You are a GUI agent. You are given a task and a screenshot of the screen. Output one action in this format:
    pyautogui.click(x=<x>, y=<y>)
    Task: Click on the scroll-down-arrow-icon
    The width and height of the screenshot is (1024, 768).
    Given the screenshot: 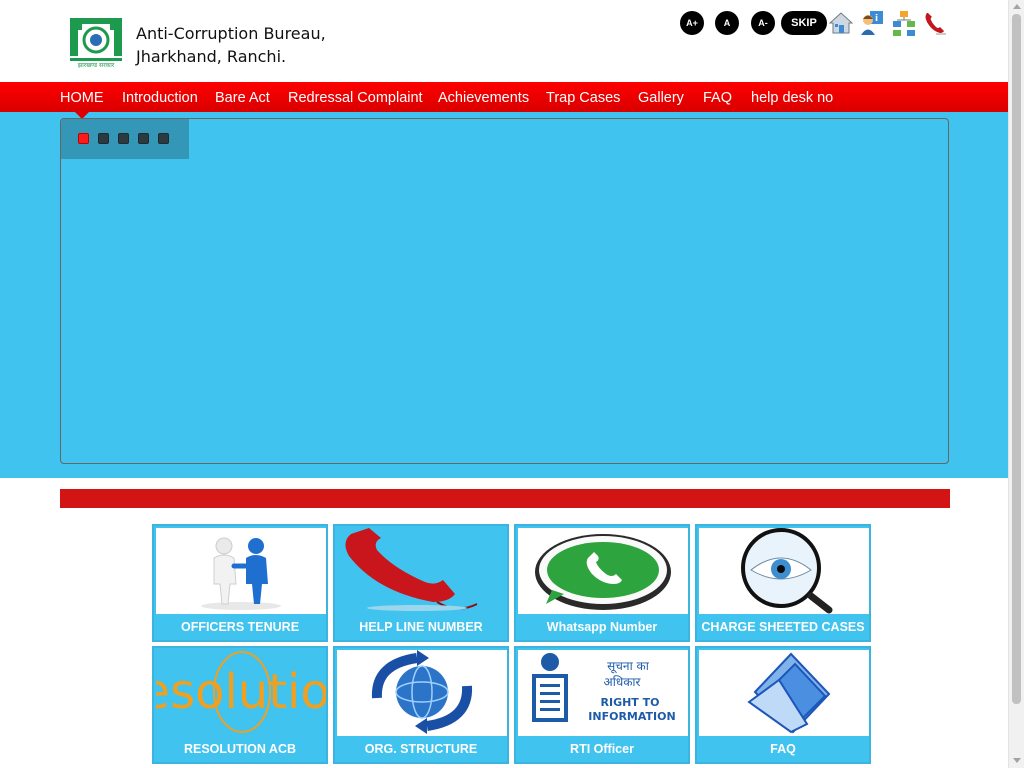 What is the action you would take?
    pyautogui.click(x=1017, y=760)
    